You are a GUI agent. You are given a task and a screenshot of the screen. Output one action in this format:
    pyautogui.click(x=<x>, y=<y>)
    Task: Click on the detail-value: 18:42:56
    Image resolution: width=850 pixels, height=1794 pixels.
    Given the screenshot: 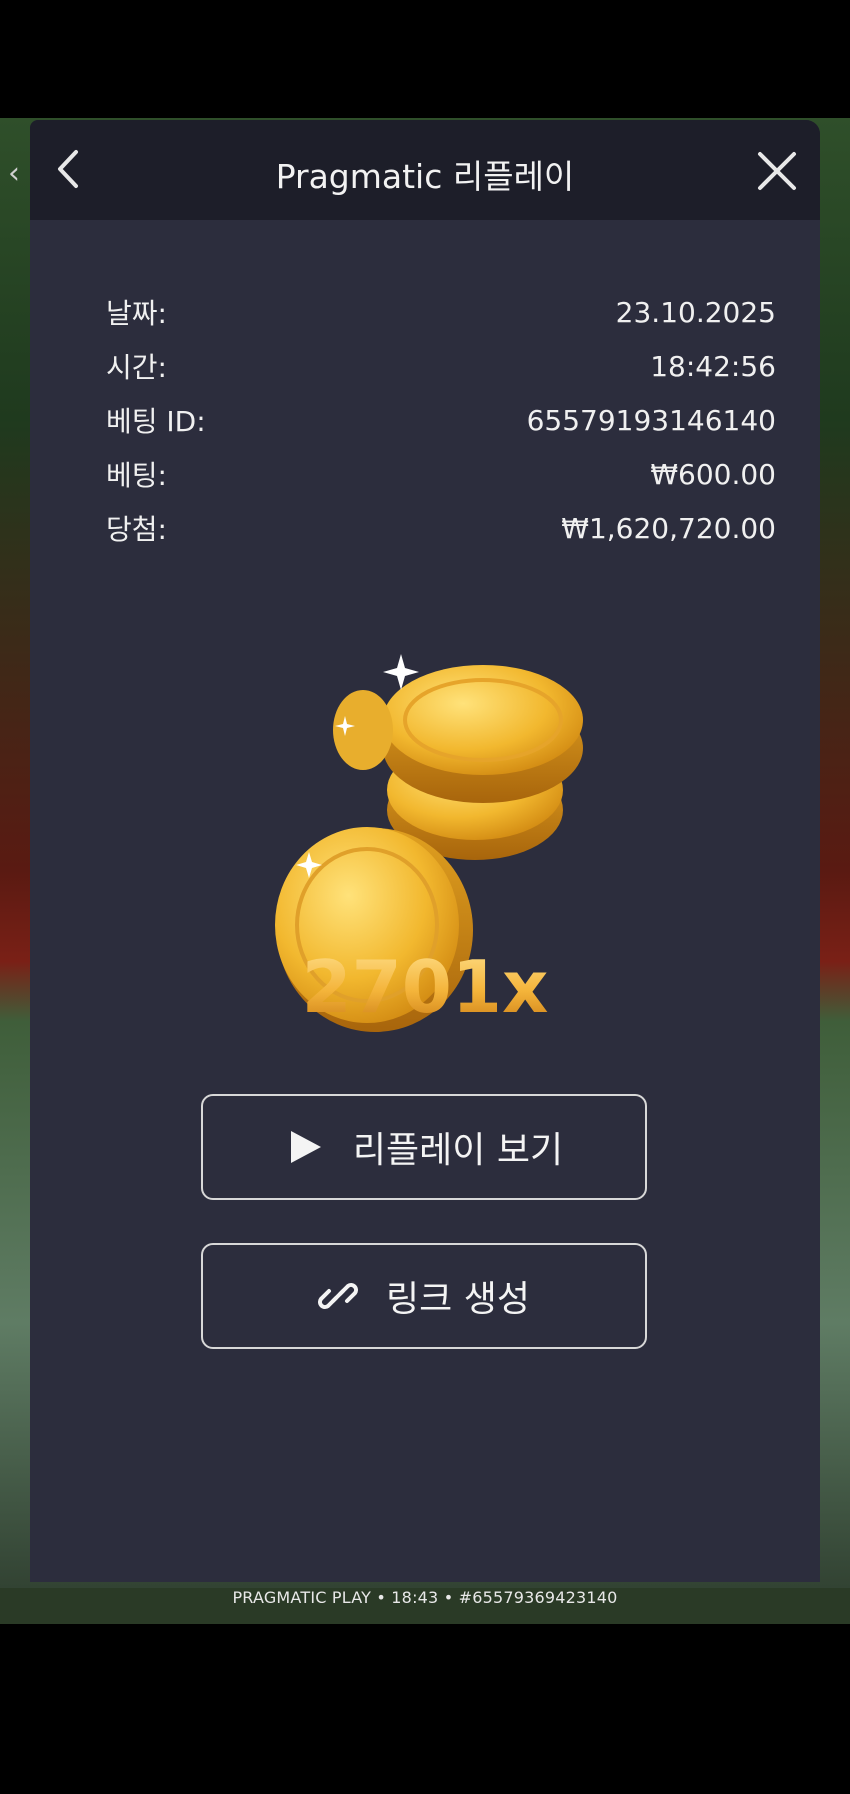 What is the action you would take?
    pyautogui.click(x=713, y=366)
    